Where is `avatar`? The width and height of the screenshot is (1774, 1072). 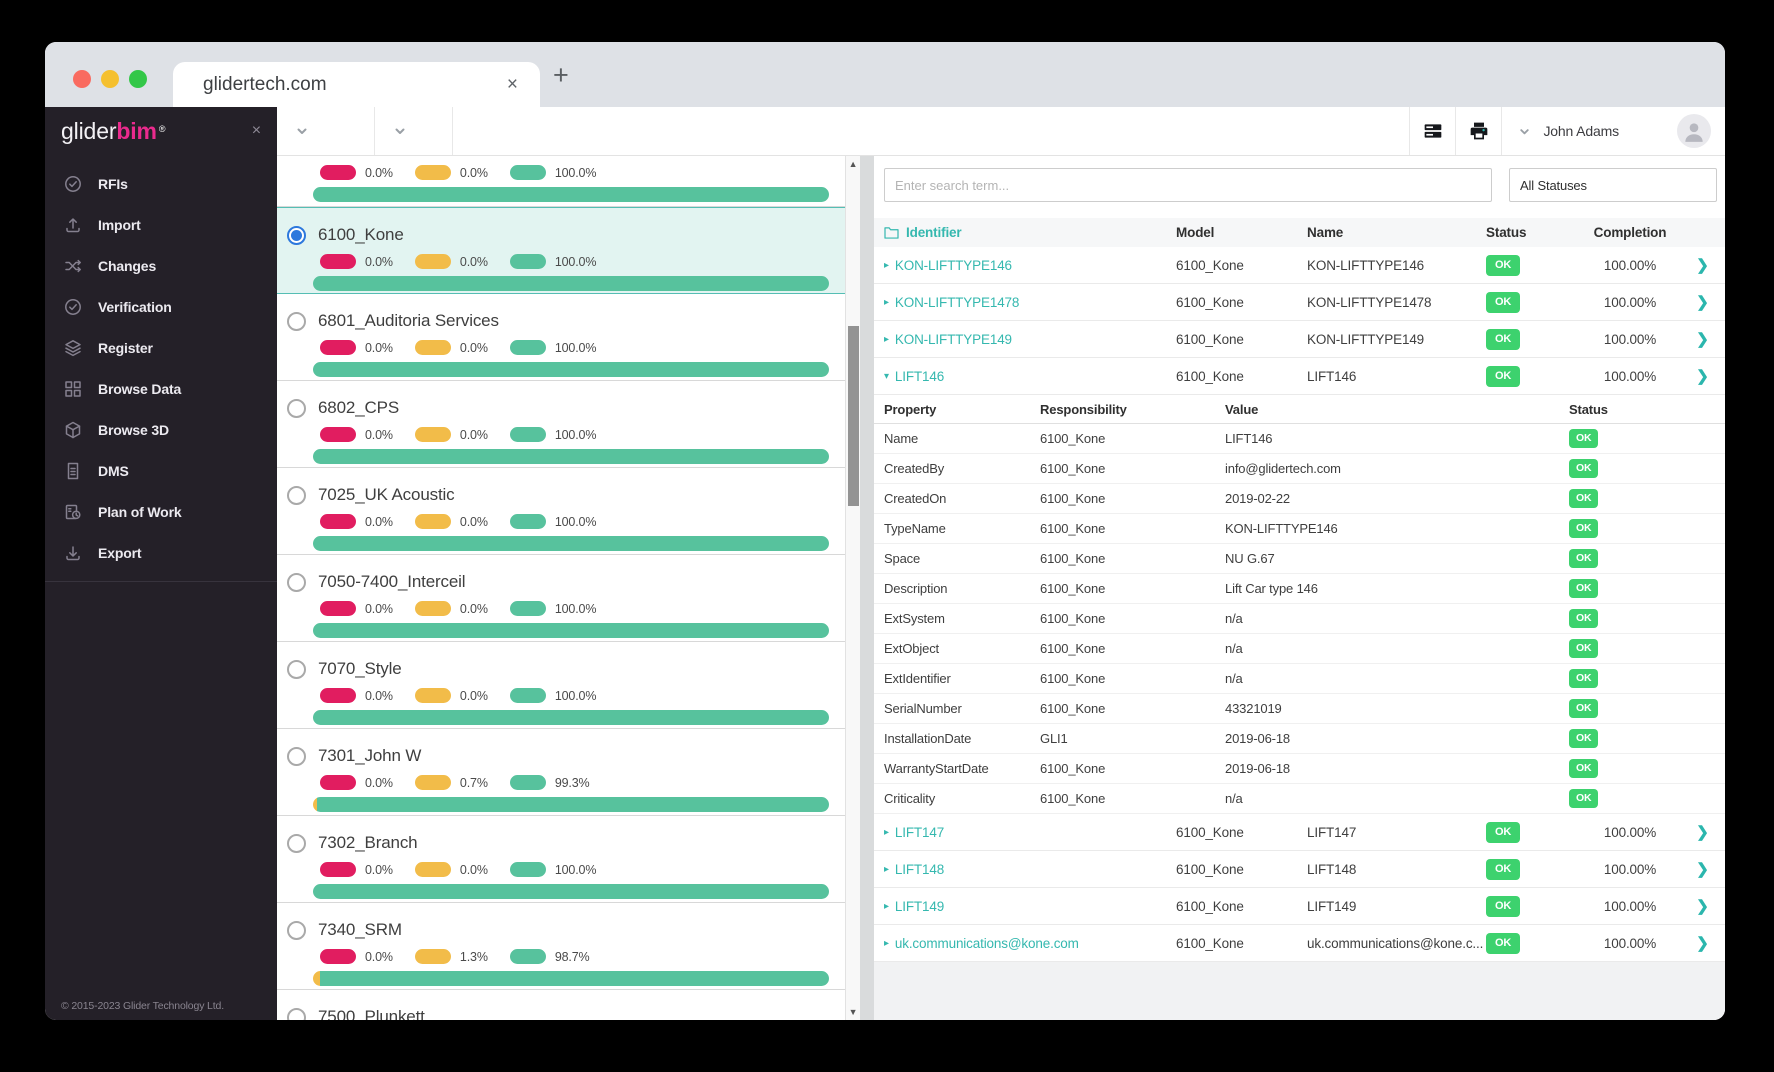
avatar is located at coordinates (1694, 131).